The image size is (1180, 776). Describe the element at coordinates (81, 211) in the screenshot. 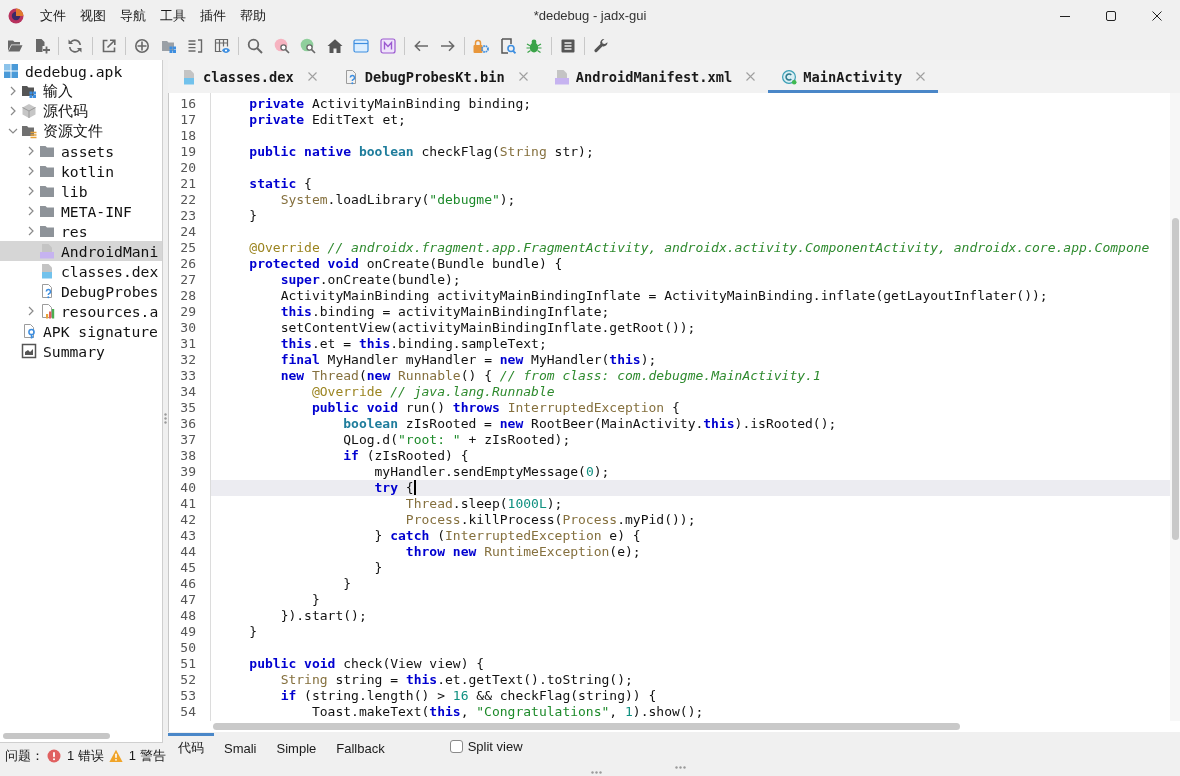

I see `tree-item: META-INF` at that location.